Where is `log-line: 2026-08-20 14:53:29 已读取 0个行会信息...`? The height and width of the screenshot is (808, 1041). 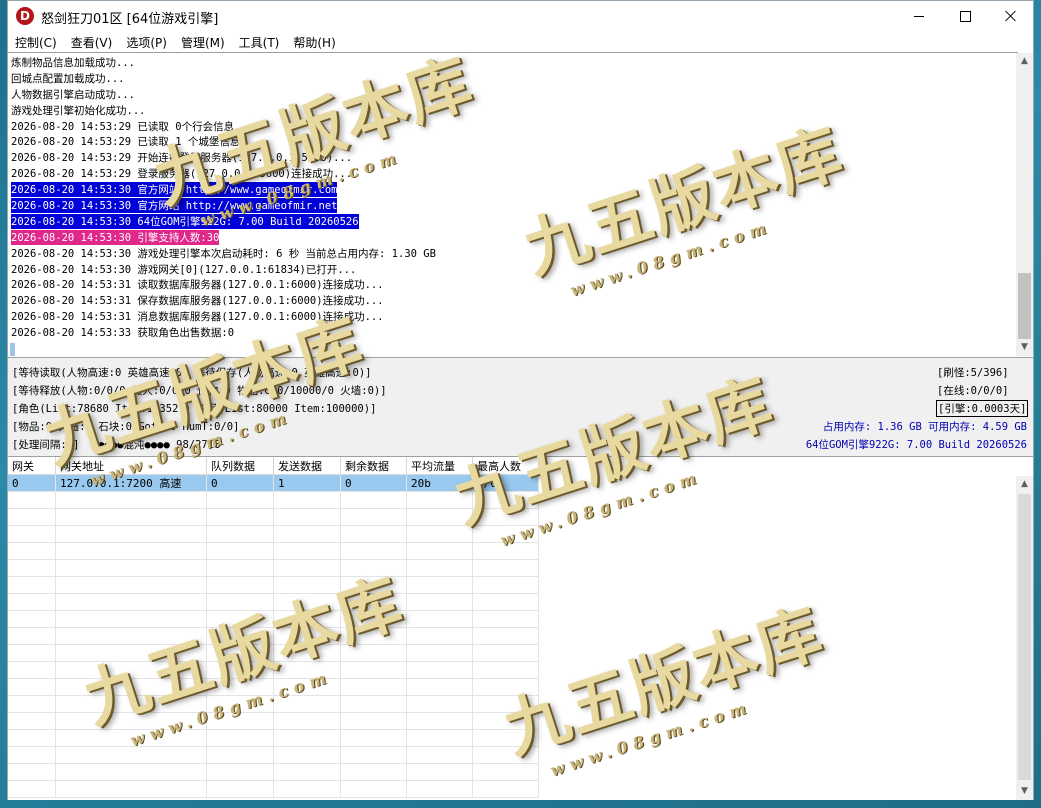 log-line: 2026-08-20 14:53:29 已读取 0个行会信息... is located at coordinates (223, 127).